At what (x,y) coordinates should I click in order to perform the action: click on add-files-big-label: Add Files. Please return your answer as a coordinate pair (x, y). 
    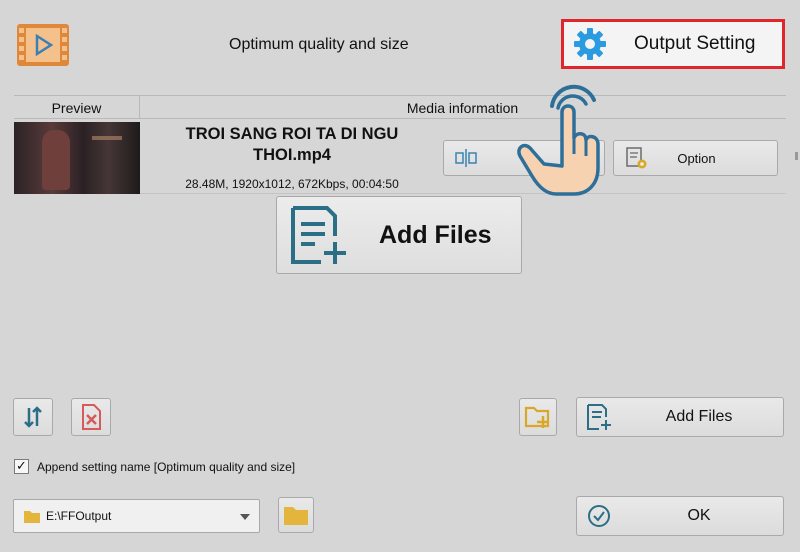
    Looking at the image, I should click on (435, 234).